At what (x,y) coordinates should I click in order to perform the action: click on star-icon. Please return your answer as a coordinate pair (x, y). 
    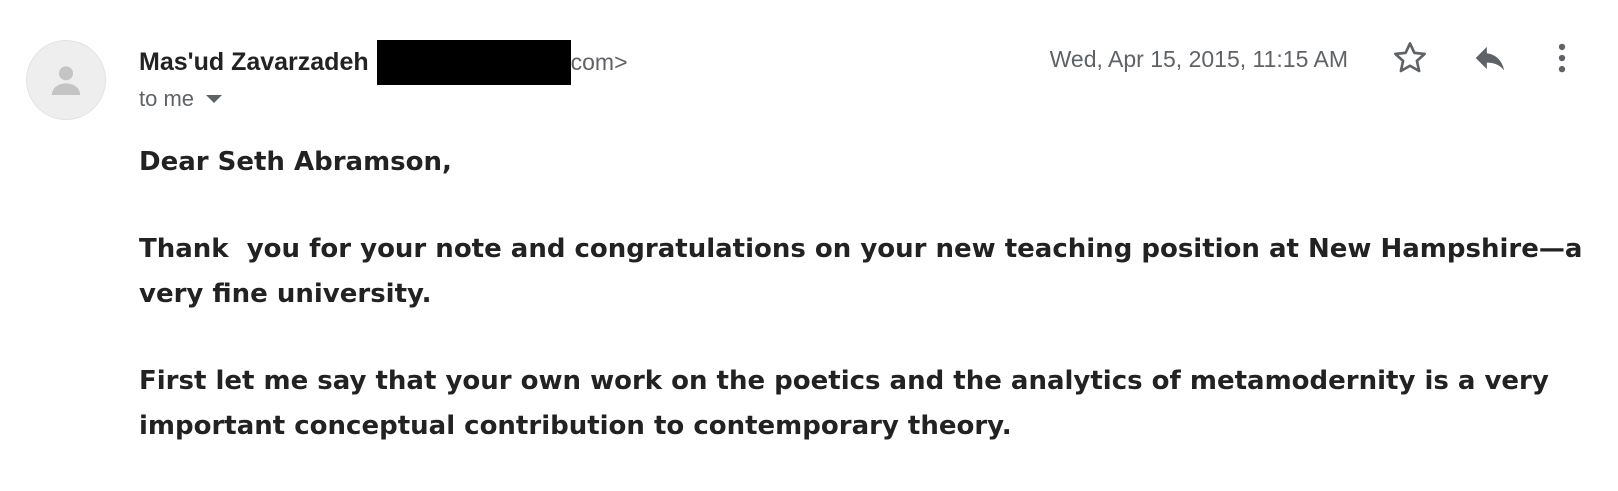
    Looking at the image, I should click on (1410, 57).